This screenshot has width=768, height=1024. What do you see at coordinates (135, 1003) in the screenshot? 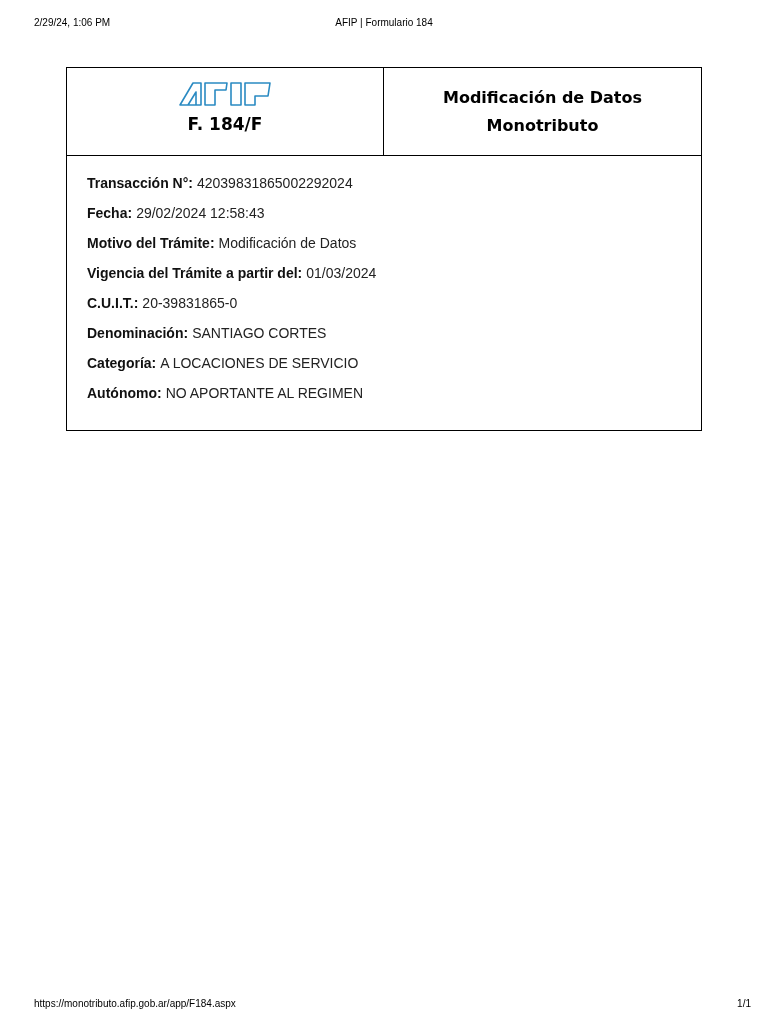
I see `page-url: https://monotributo.afip.gob.ar/app/F184.aspx` at bounding box center [135, 1003].